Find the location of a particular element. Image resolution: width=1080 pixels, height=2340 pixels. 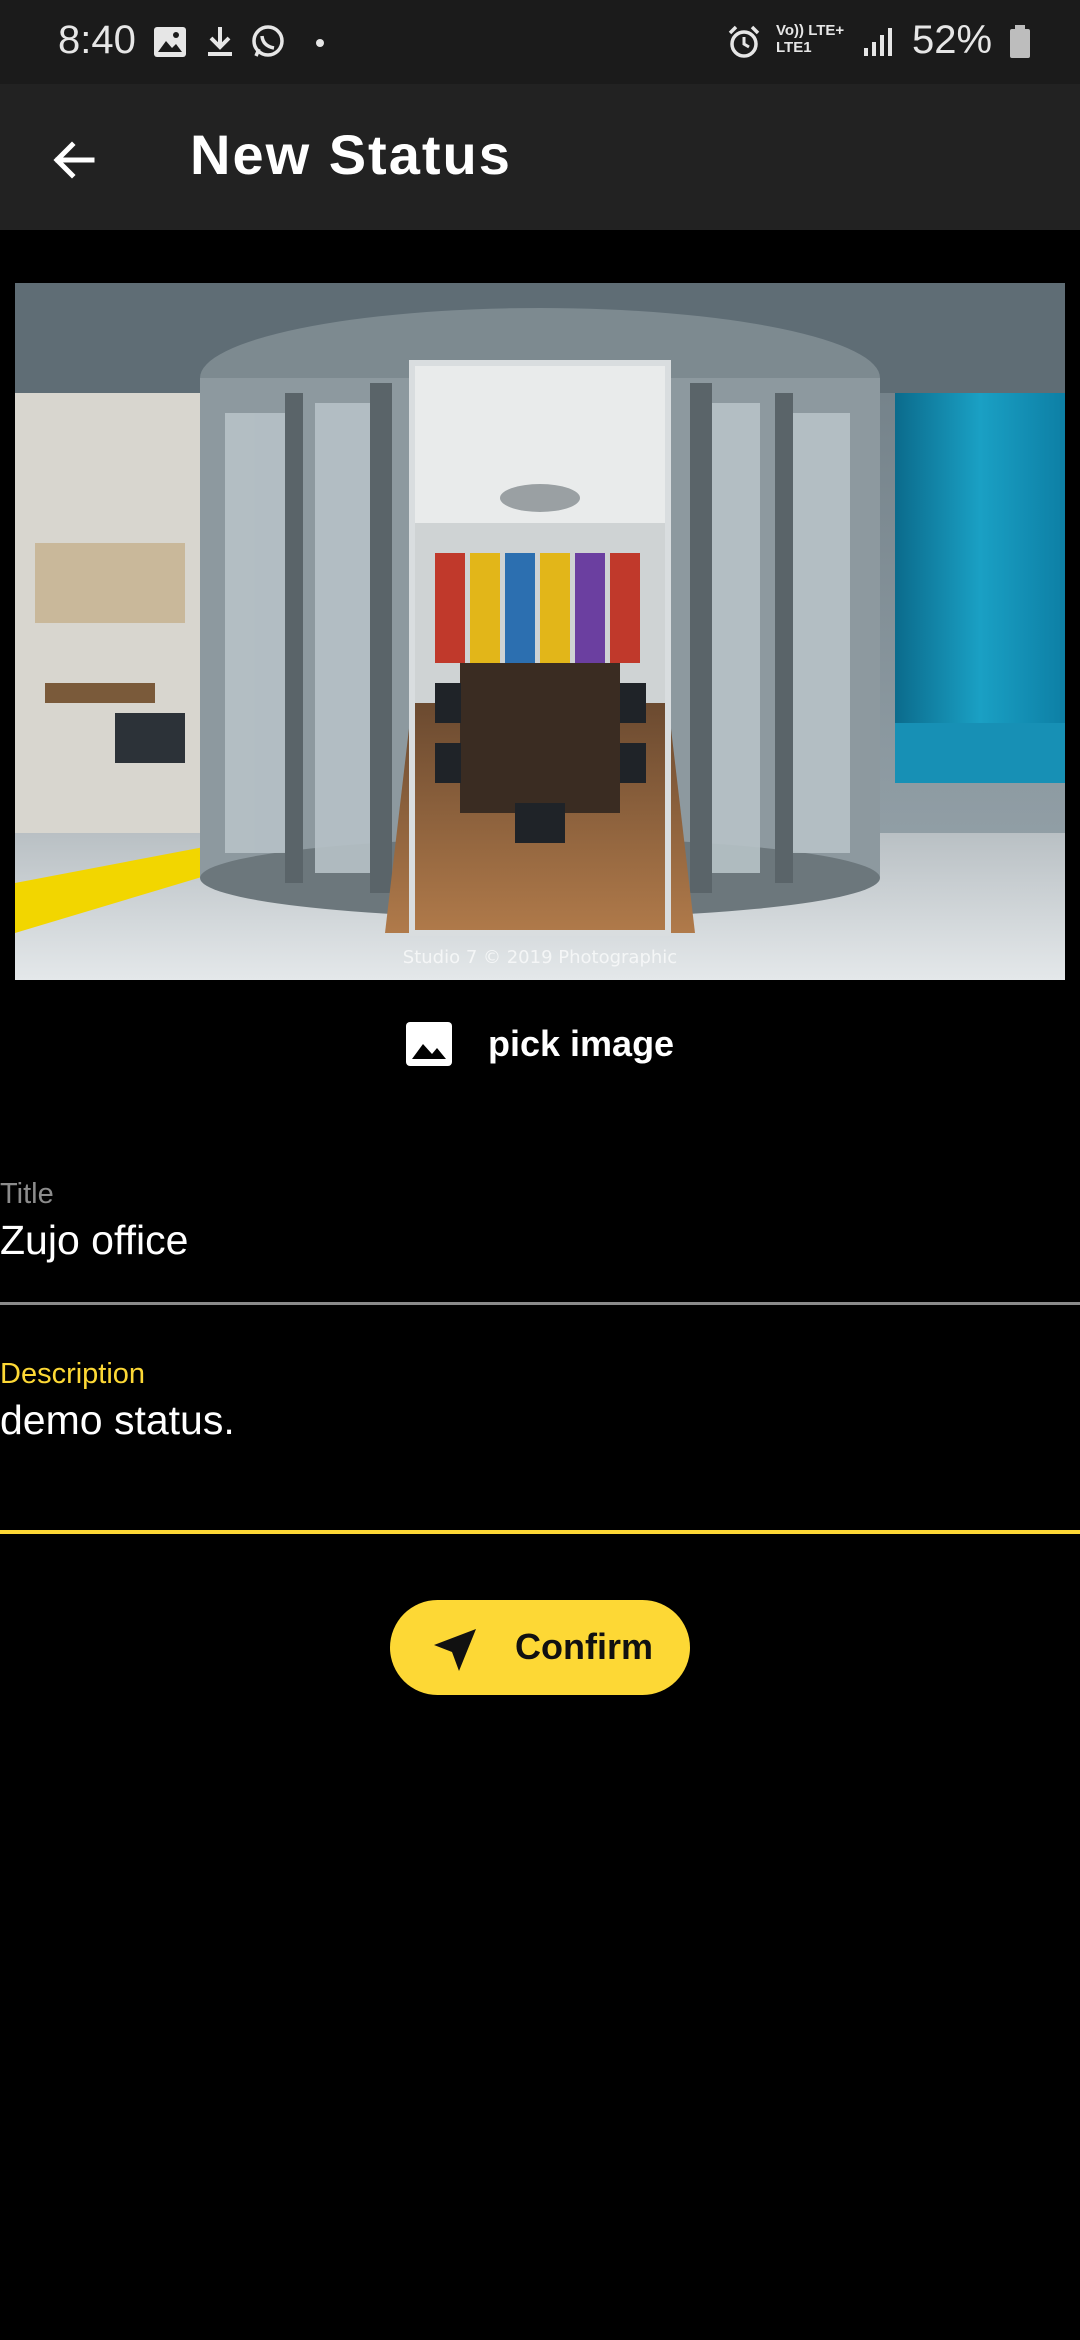

status-time: 8:40 is located at coordinates (97, 40).